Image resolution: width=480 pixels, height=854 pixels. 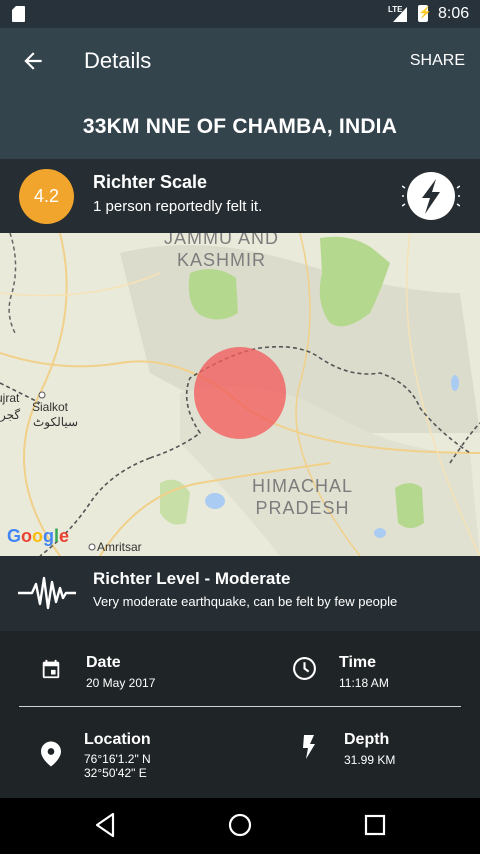 What do you see at coordinates (115, 773) in the screenshot?
I see `latitude-value: 32°50'42" E` at bounding box center [115, 773].